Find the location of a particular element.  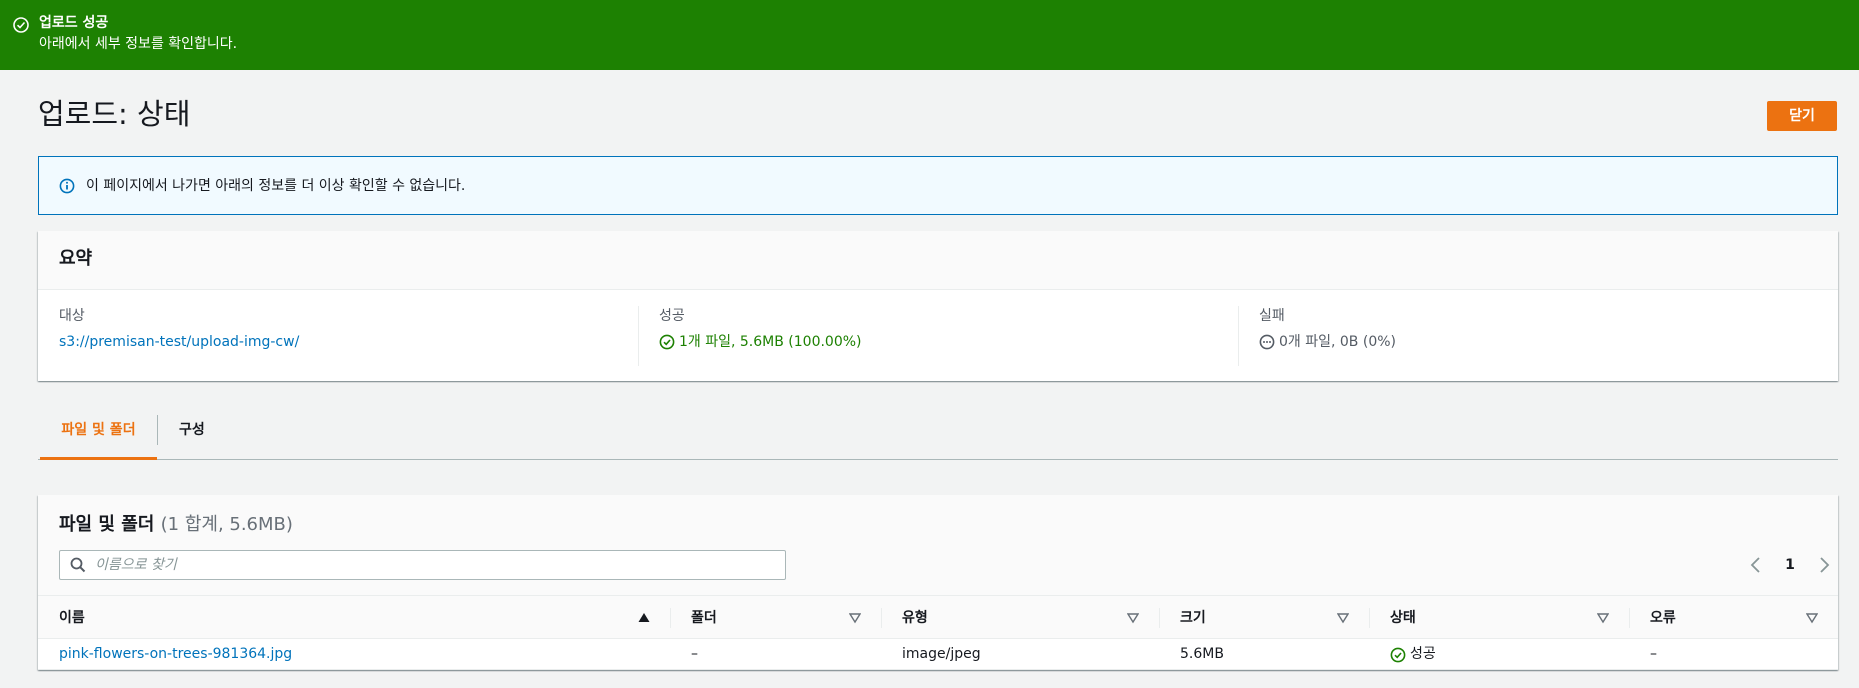

close-button: 닫기 is located at coordinates (1802, 116).